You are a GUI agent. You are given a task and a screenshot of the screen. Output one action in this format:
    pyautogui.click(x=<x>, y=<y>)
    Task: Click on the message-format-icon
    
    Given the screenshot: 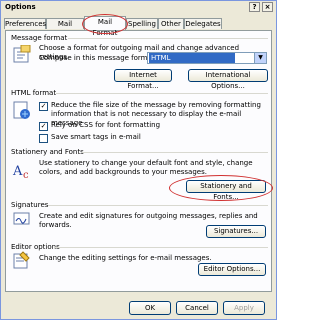 What is the action you would take?
    pyautogui.click(x=22, y=54)
    